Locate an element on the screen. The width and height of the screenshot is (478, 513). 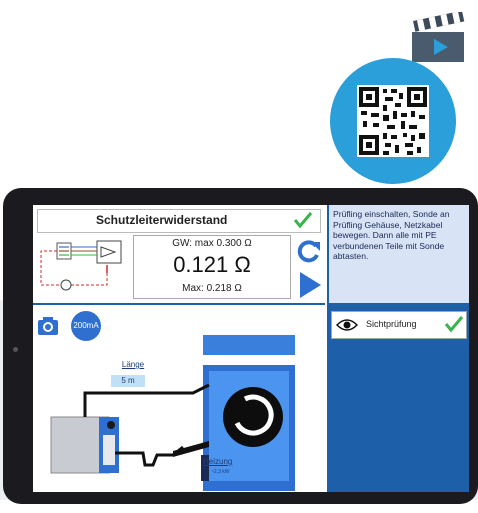
visual-check-label: Sichtprüfung is located at coordinates (391, 324).